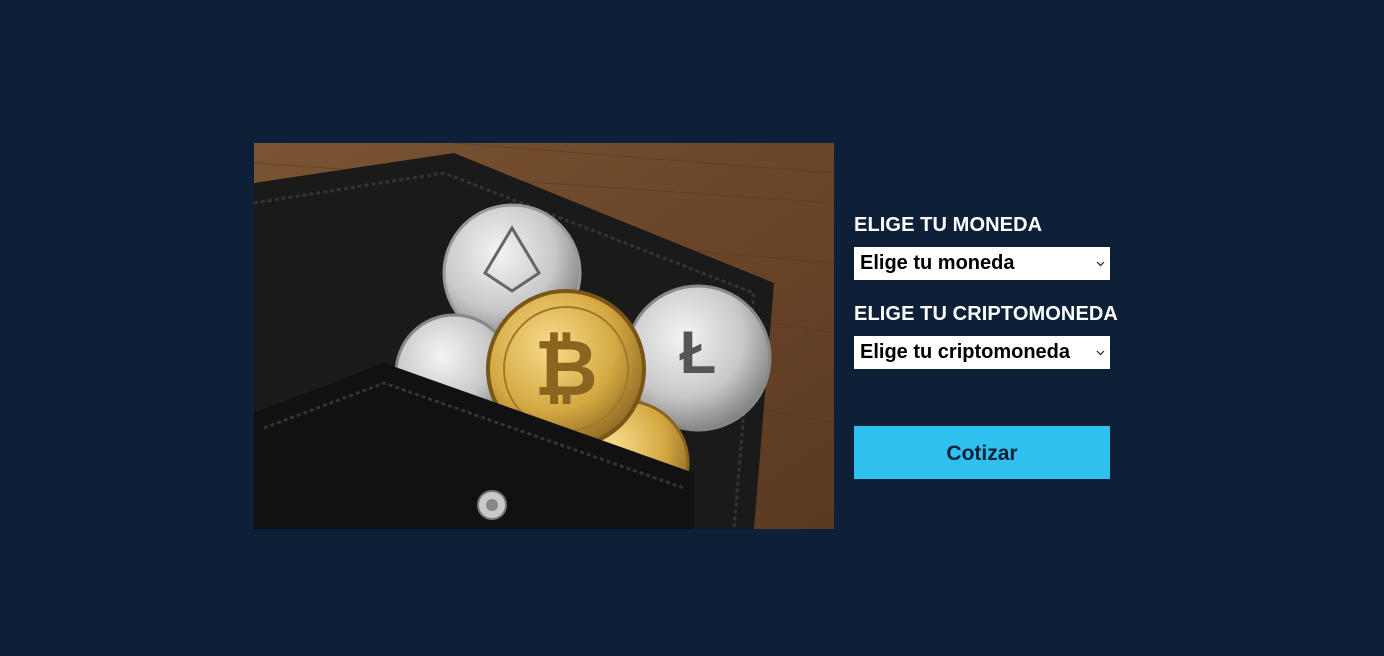 The height and width of the screenshot is (656, 1384). What do you see at coordinates (698, 352) in the screenshot?
I see `svg-text: Ł` at bounding box center [698, 352].